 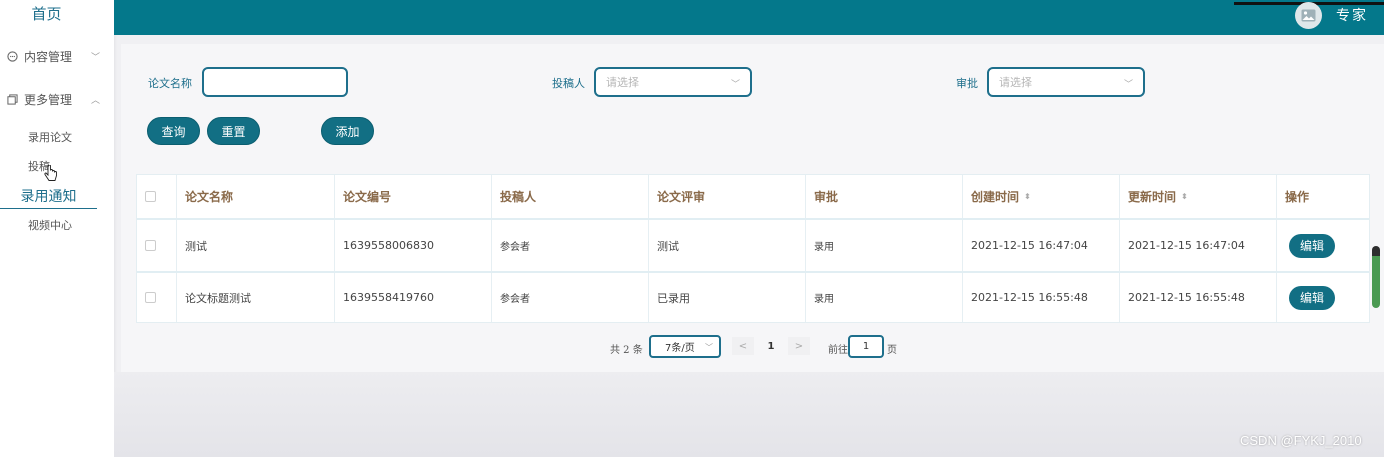 What do you see at coordinates (743, 346) in the screenshot?
I see `prev-page-button: <` at bounding box center [743, 346].